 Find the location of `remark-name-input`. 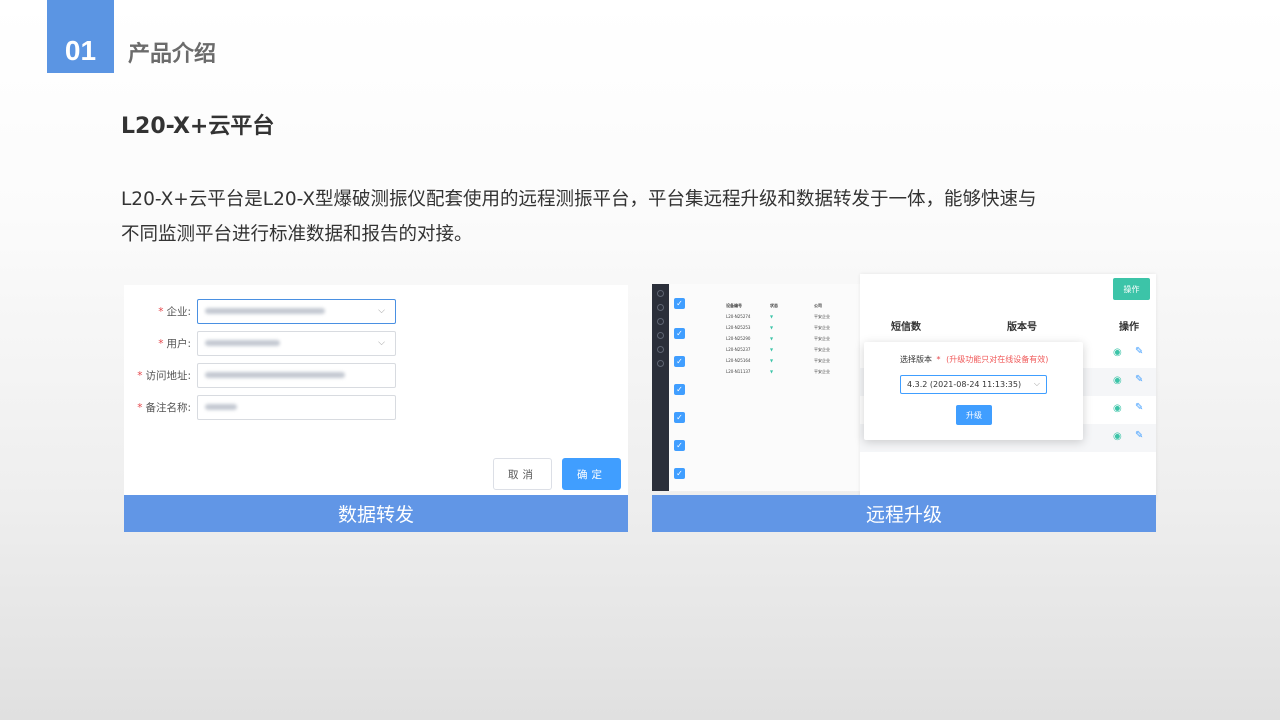

remark-name-input is located at coordinates (296, 407).